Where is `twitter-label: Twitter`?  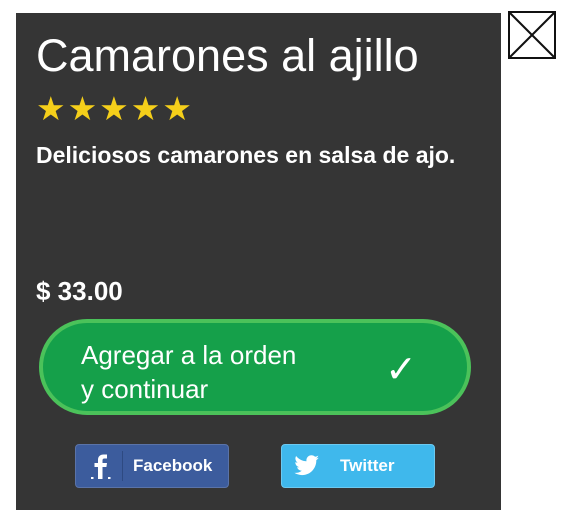
twitter-label: Twitter is located at coordinates (367, 465).